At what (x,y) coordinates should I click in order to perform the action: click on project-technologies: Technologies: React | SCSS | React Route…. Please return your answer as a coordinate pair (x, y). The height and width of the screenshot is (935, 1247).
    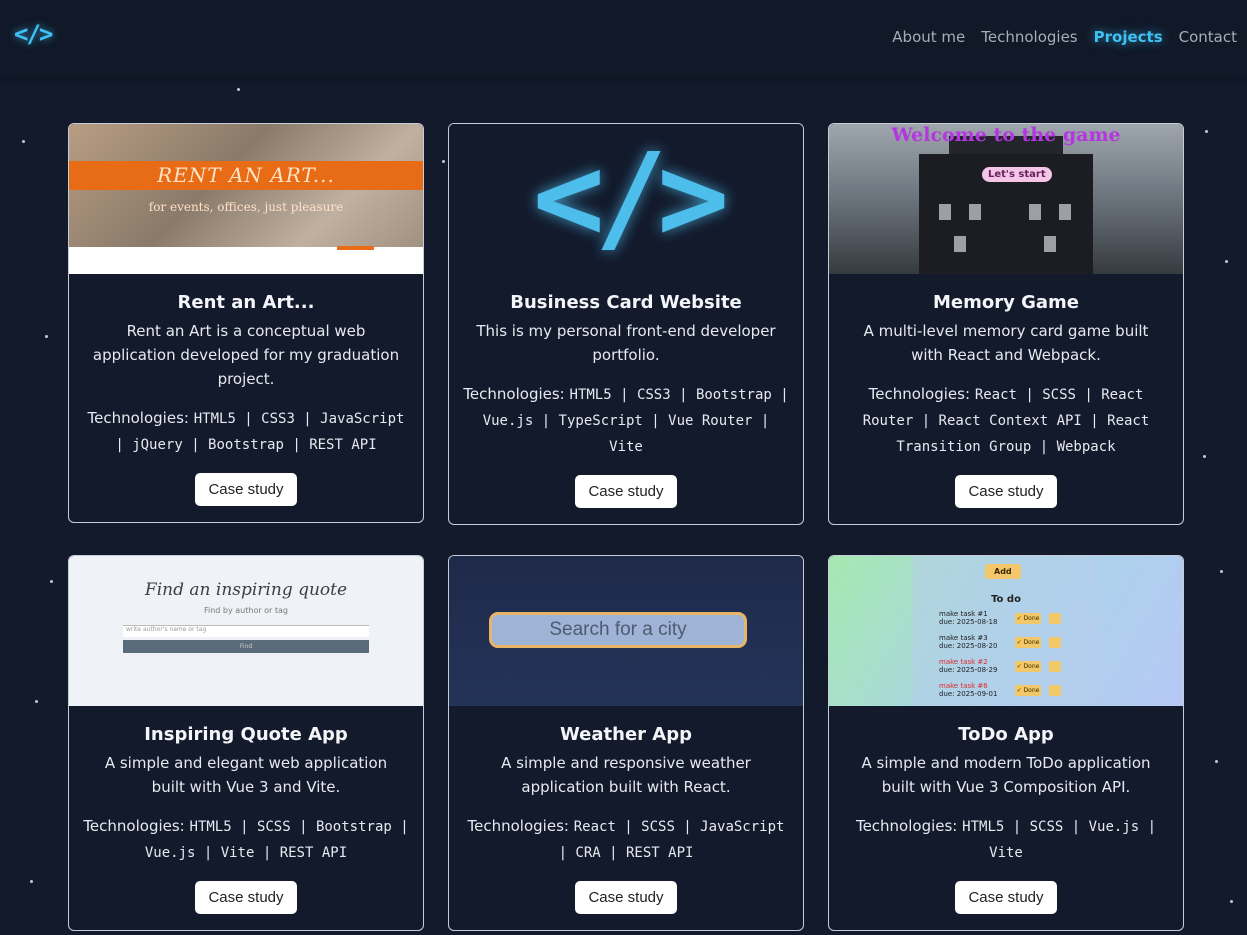
    Looking at the image, I should click on (1006, 421).